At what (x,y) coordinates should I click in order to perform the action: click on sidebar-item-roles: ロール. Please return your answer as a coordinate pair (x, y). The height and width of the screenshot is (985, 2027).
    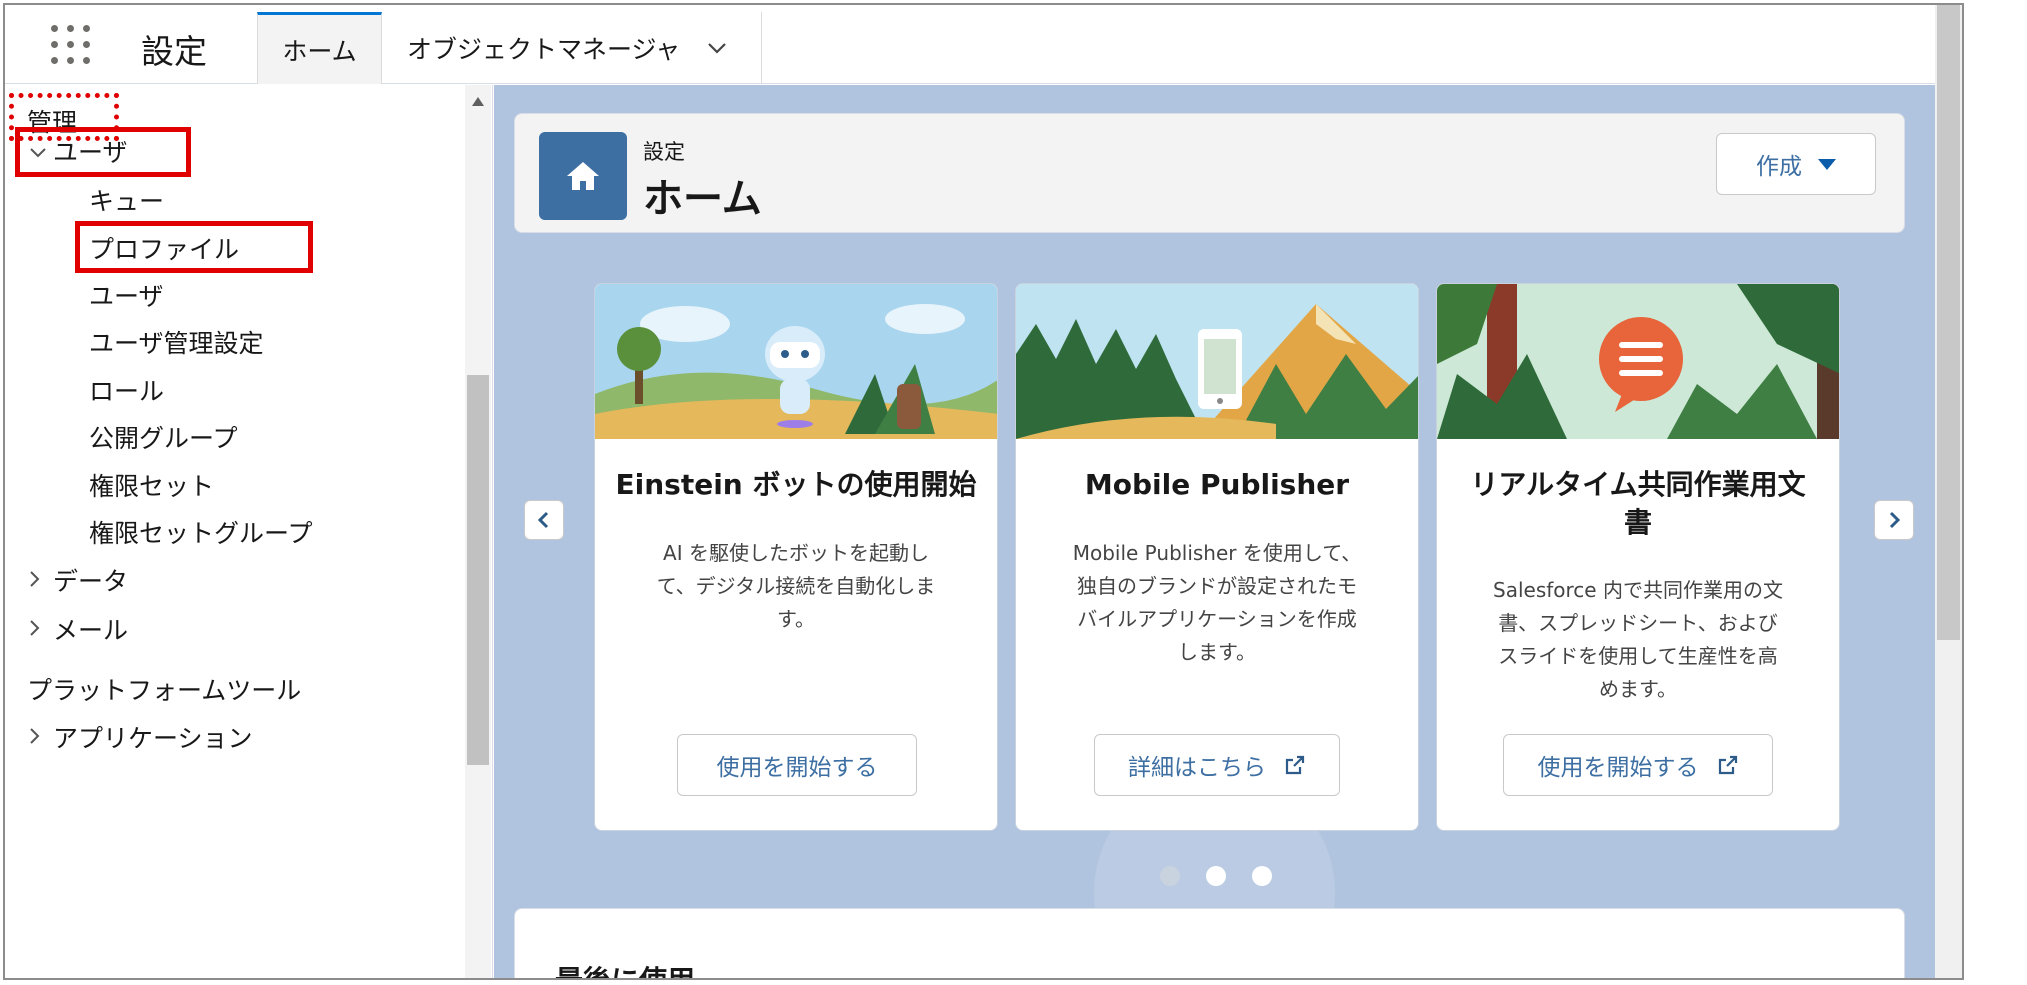
    Looking at the image, I should click on (126, 390).